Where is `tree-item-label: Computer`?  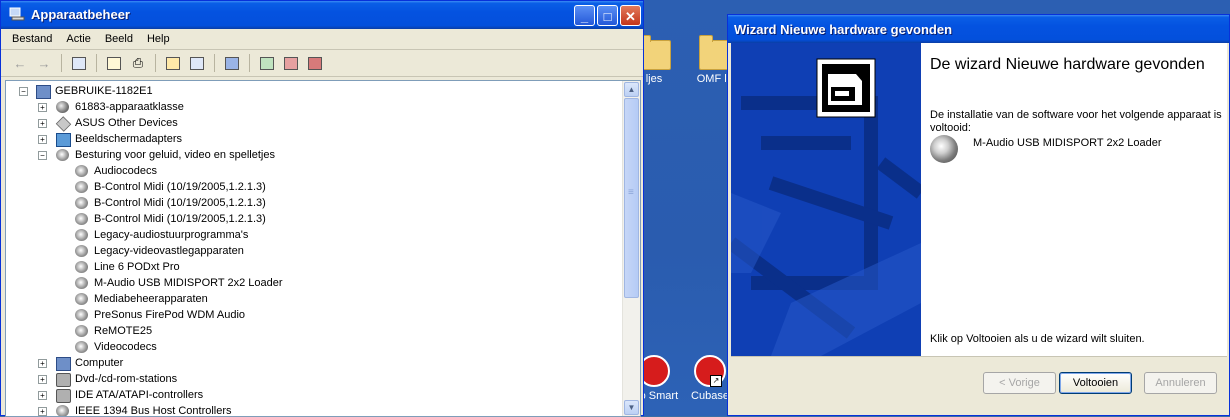 tree-item-label: Computer is located at coordinates (99, 363).